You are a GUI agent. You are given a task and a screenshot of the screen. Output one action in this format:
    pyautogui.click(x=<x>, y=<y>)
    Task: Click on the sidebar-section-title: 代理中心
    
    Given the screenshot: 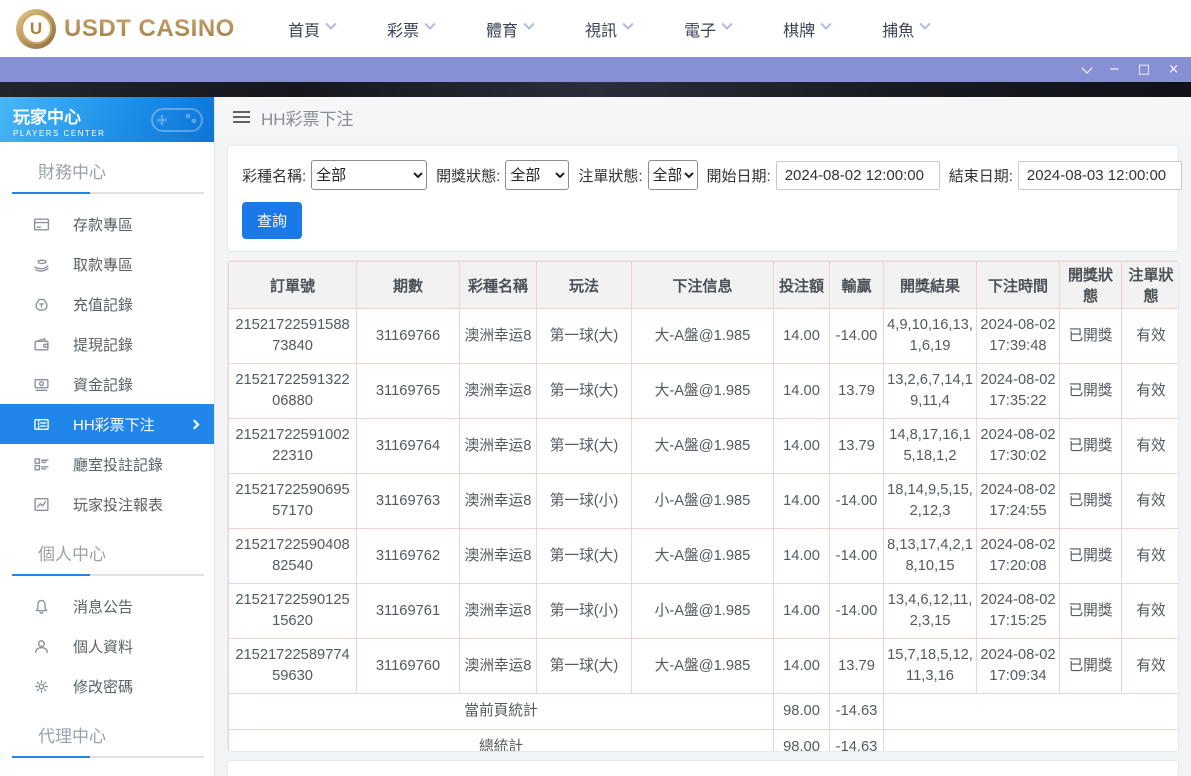 What is the action you would take?
    pyautogui.click(x=72, y=736)
    